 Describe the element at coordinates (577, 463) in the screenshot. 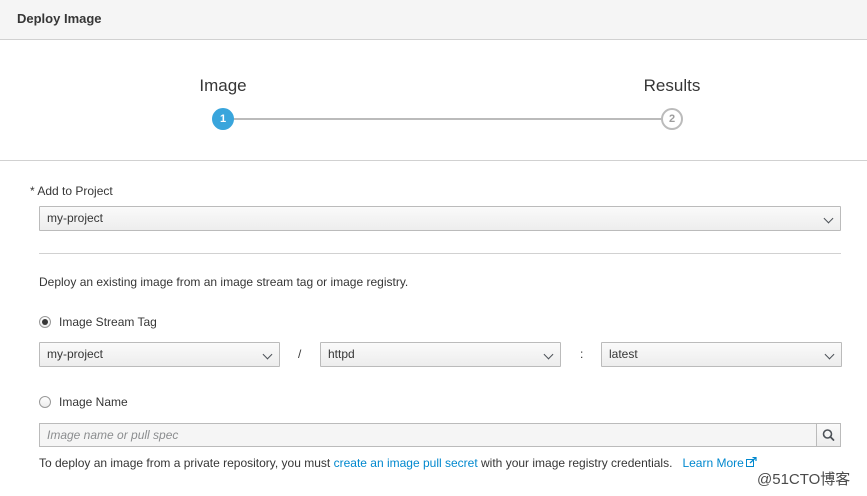

I see `private-help-suffix: with your image registry credentials.` at that location.